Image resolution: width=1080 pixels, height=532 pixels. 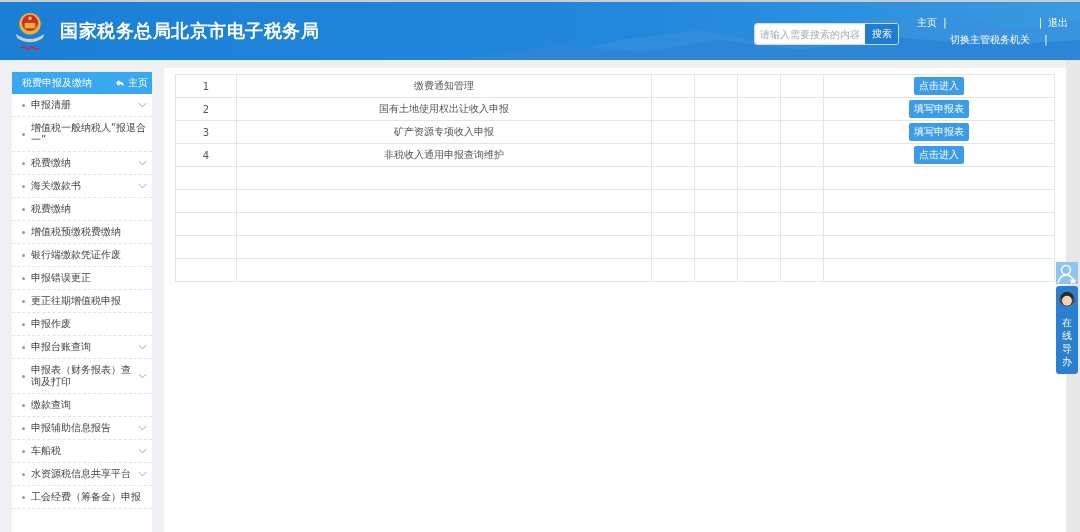 What do you see at coordinates (82, 278) in the screenshot?
I see `sidebar-item: 申报错误更正` at bounding box center [82, 278].